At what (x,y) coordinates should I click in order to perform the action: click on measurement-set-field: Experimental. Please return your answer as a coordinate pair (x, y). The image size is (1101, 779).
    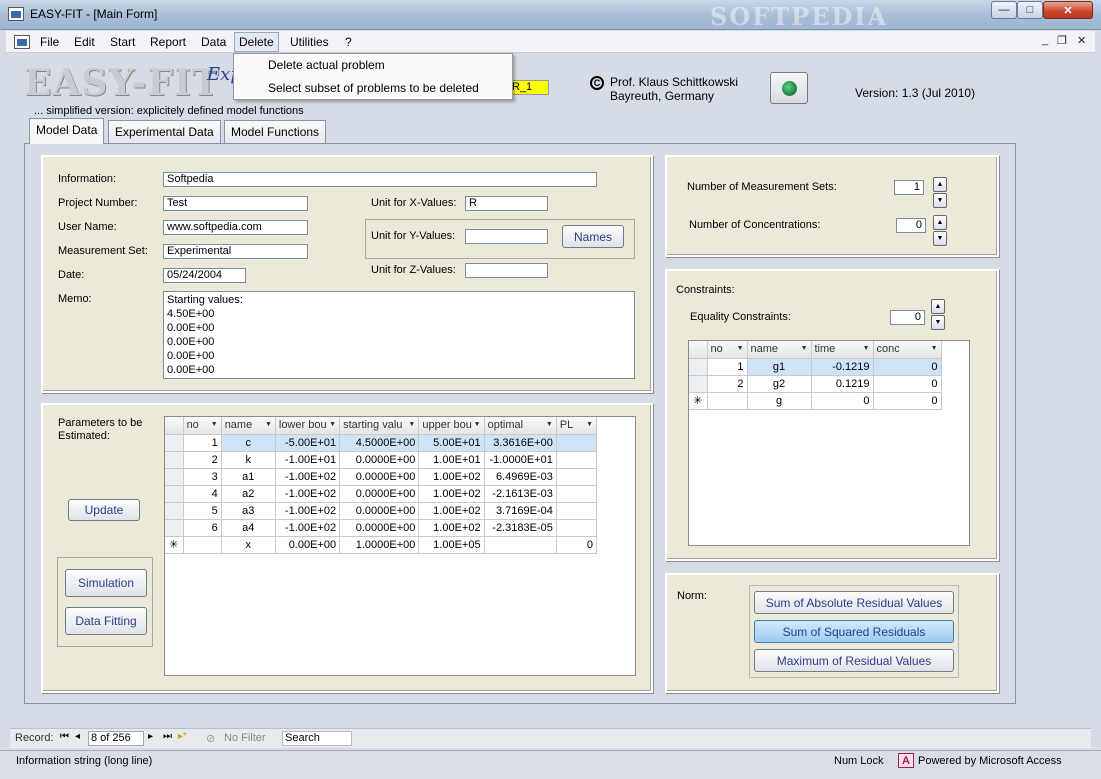
    Looking at the image, I should click on (235, 251).